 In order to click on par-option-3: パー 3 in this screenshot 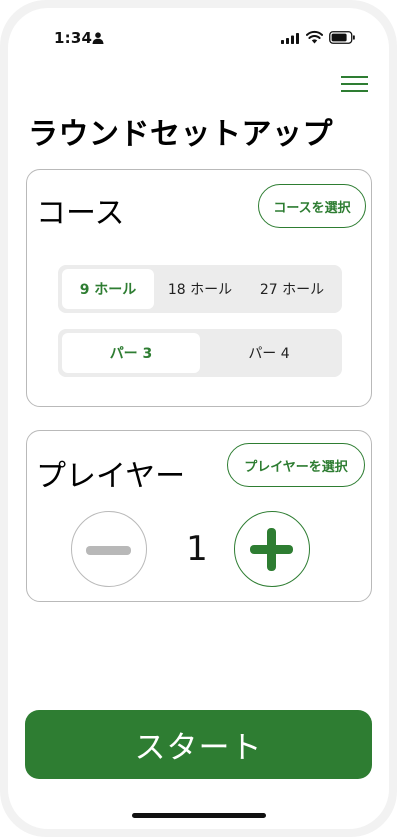, I will do `click(131, 353)`.